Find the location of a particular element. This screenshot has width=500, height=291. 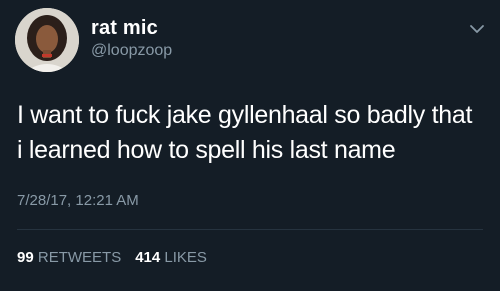

retweets-count: 99 is located at coordinates (25, 257).